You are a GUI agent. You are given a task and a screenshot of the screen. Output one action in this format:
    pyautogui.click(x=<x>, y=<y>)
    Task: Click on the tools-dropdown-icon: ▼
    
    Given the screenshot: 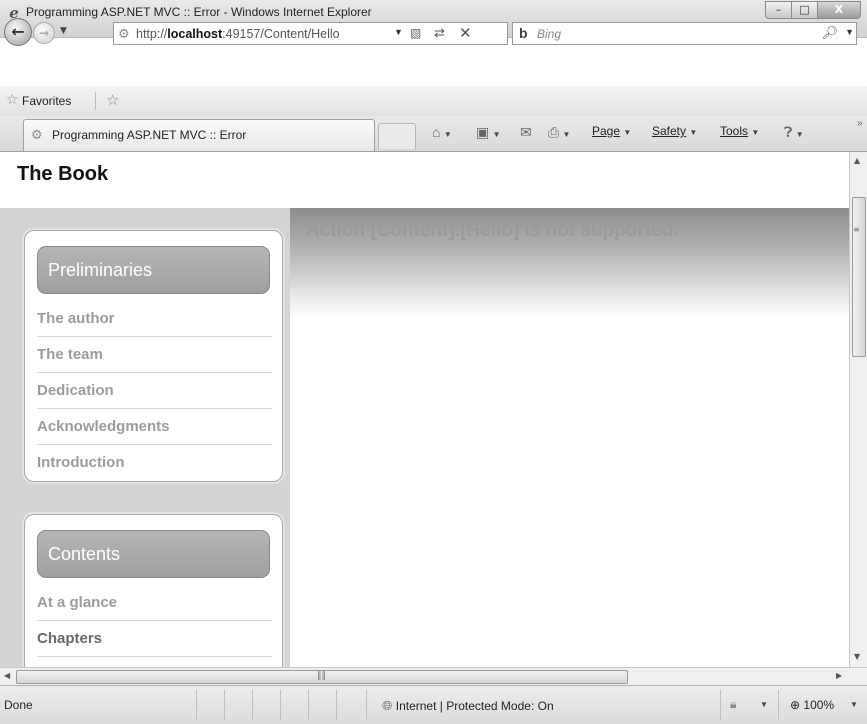 What is the action you would take?
    pyautogui.click(x=755, y=132)
    